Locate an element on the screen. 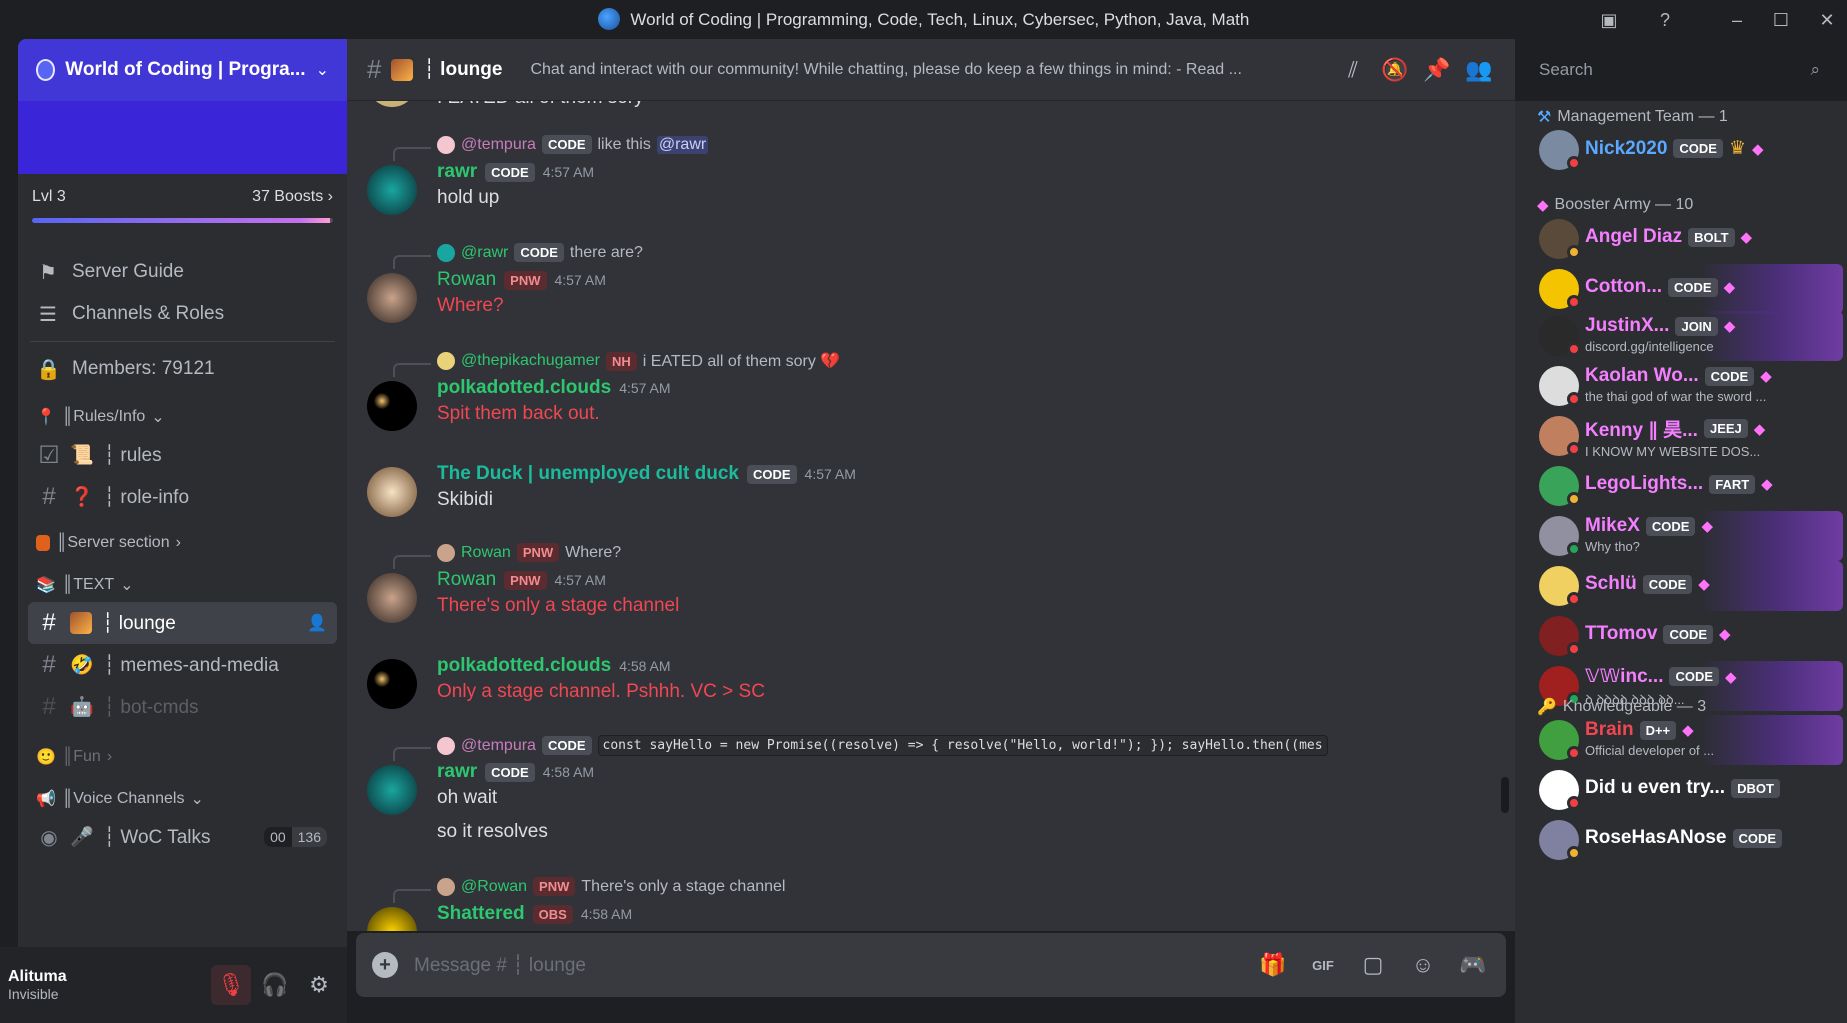 The width and height of the screenshot is (1847, 1023). signpost-icon: ⚑ is located at coordinates (48, 272).